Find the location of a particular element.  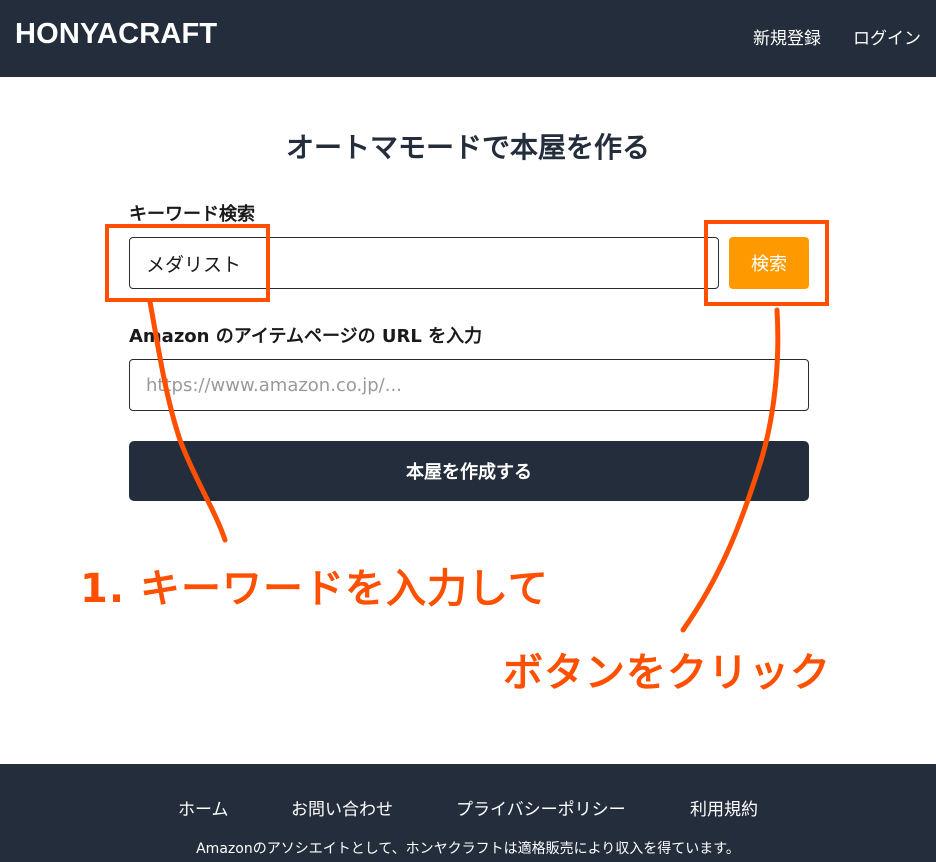

amazon-url-input is located at coordinates (469, 385).